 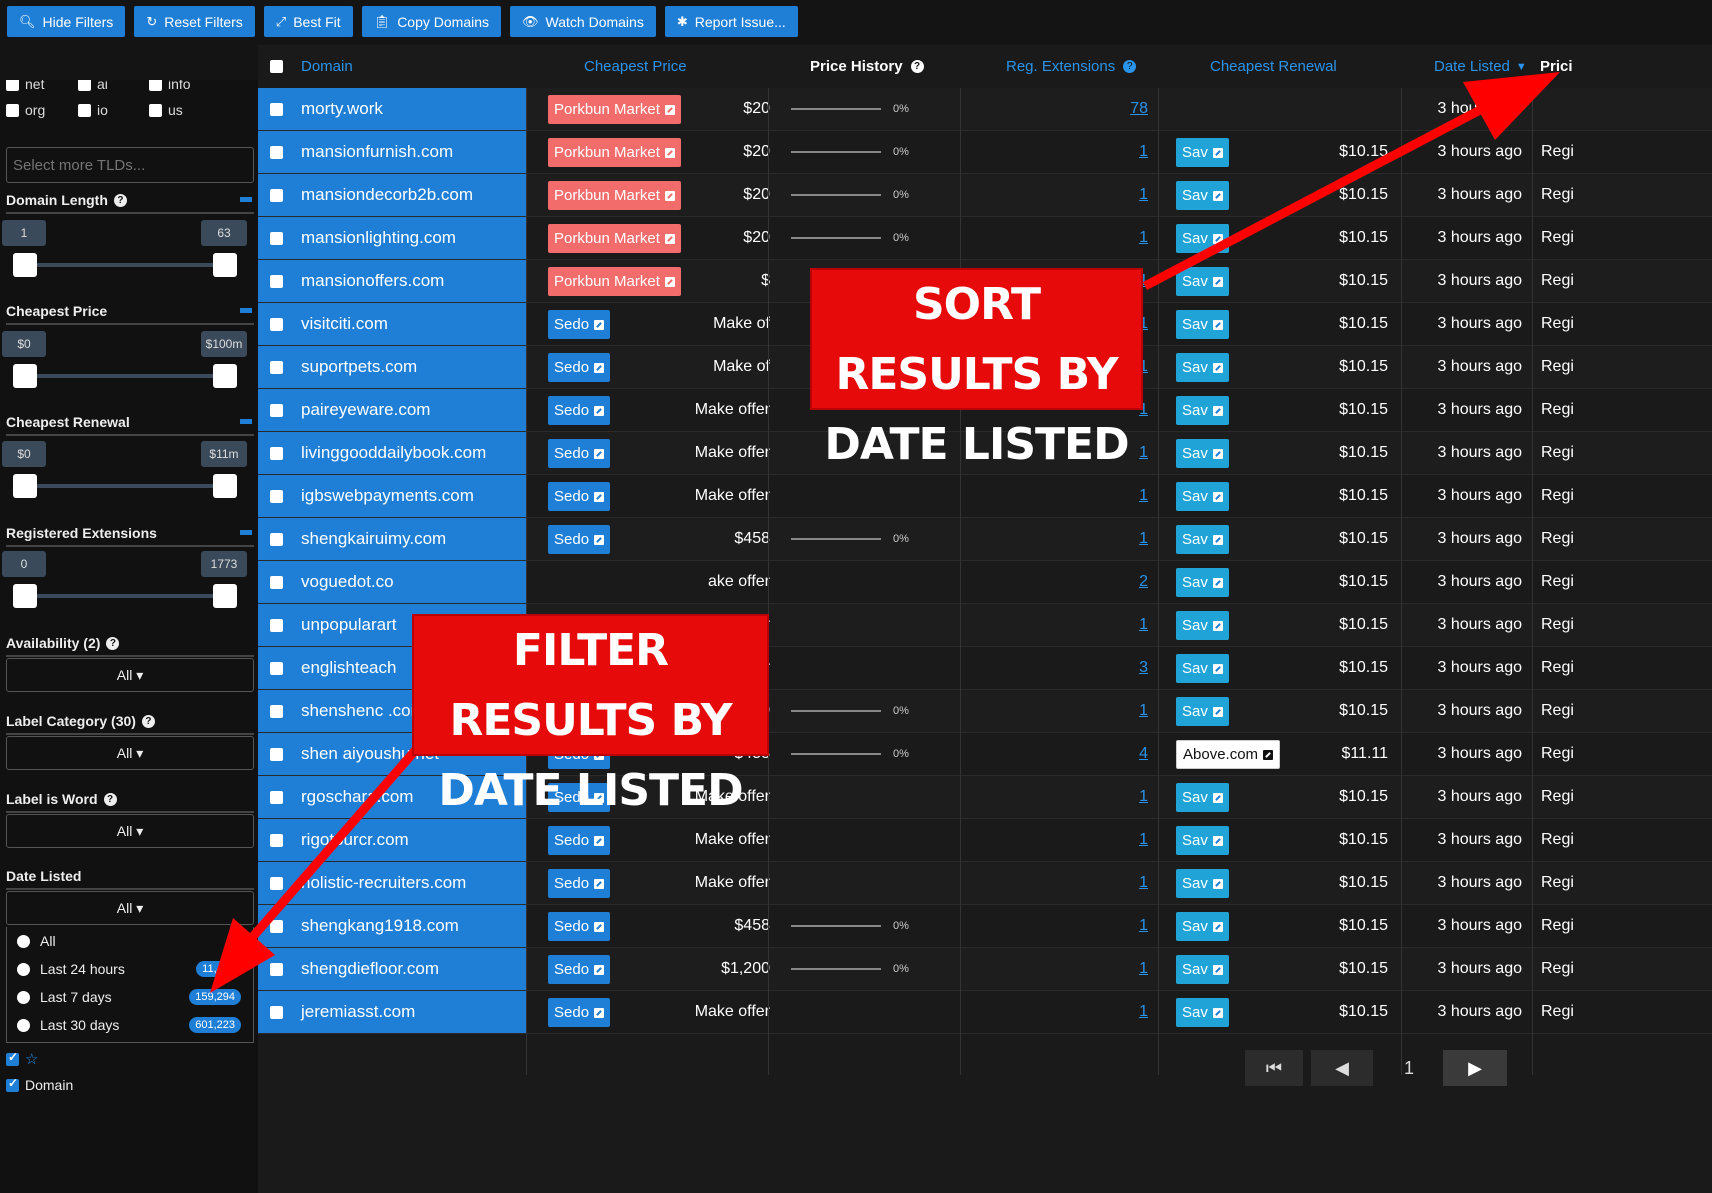 I want to click on toolbar-button-best-fit: ⤢ Best Fit, so click(x=308, y=21).